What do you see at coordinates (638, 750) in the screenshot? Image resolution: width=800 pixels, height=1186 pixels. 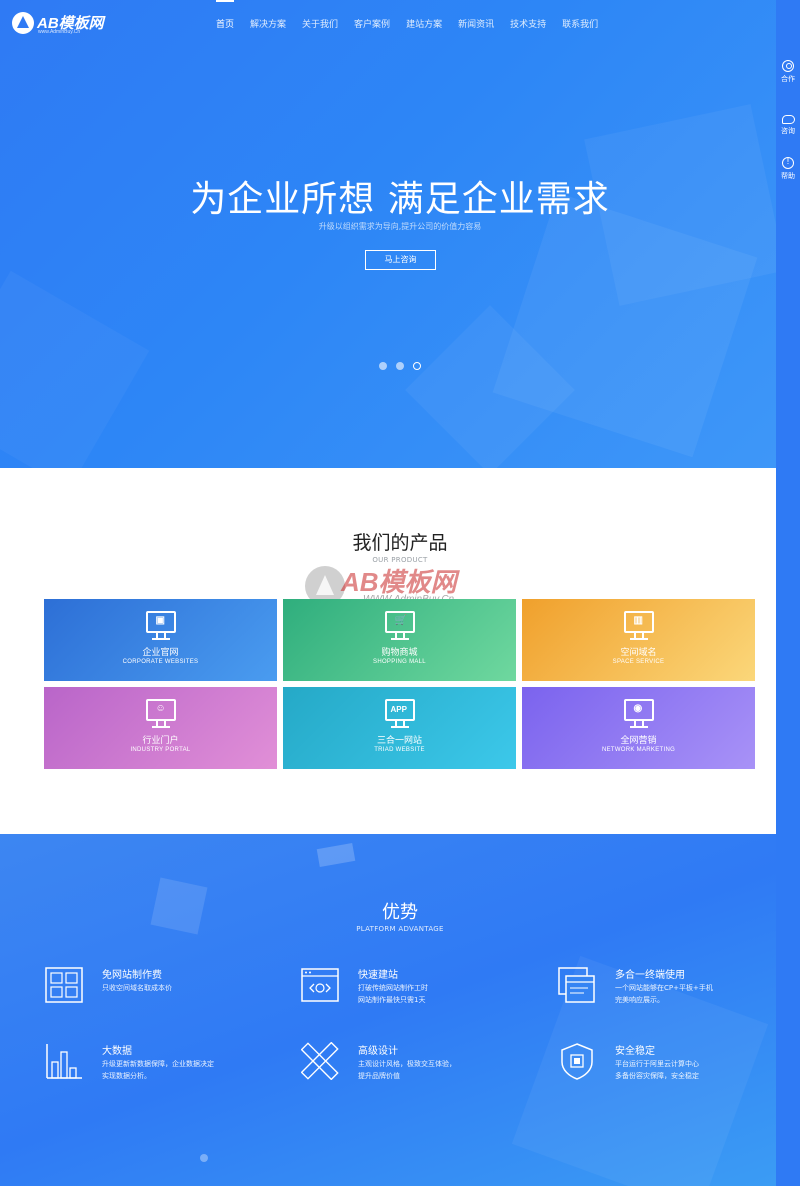 I see `card-subtitle: NETWORK MARKETING` at bounding box center [638, 750].